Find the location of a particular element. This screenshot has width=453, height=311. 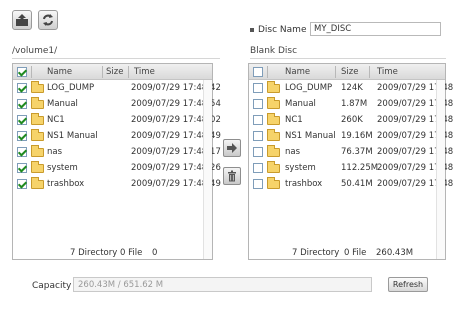

table-row: NS1 Manual 2009/07/29 17:48:49 is located at coordinates (117, 136).